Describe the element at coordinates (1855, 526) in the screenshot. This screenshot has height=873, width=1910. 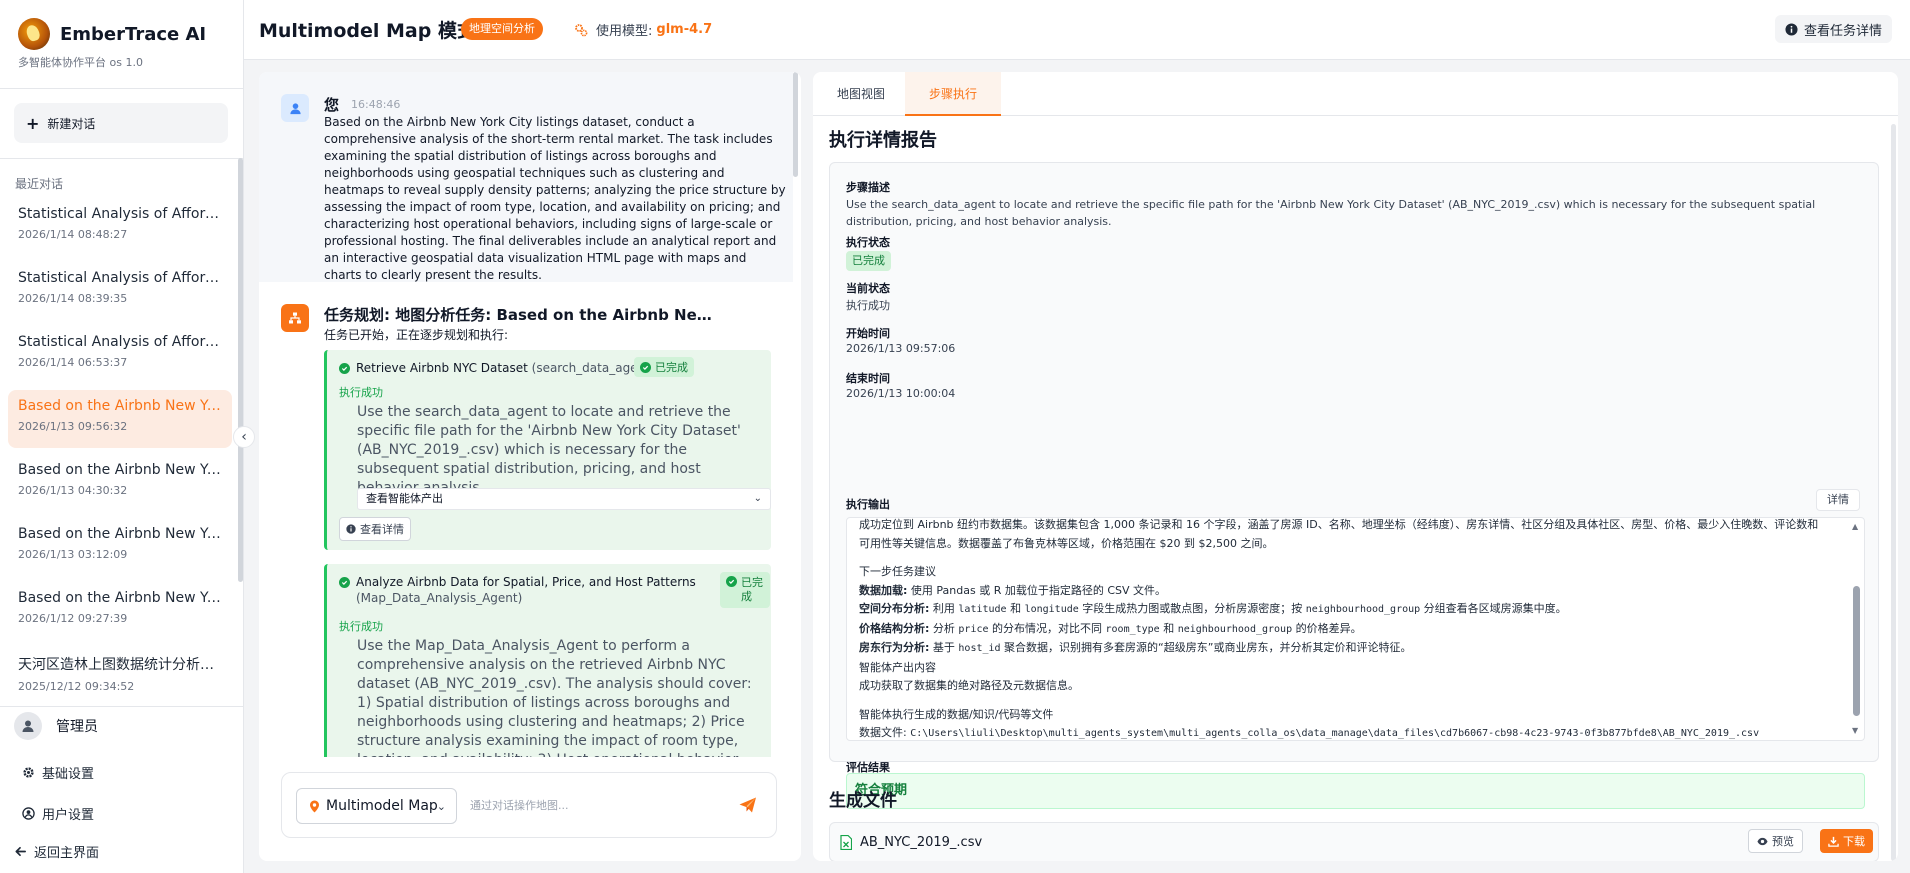
I see `scroll-up-icon: ▲` at that location.